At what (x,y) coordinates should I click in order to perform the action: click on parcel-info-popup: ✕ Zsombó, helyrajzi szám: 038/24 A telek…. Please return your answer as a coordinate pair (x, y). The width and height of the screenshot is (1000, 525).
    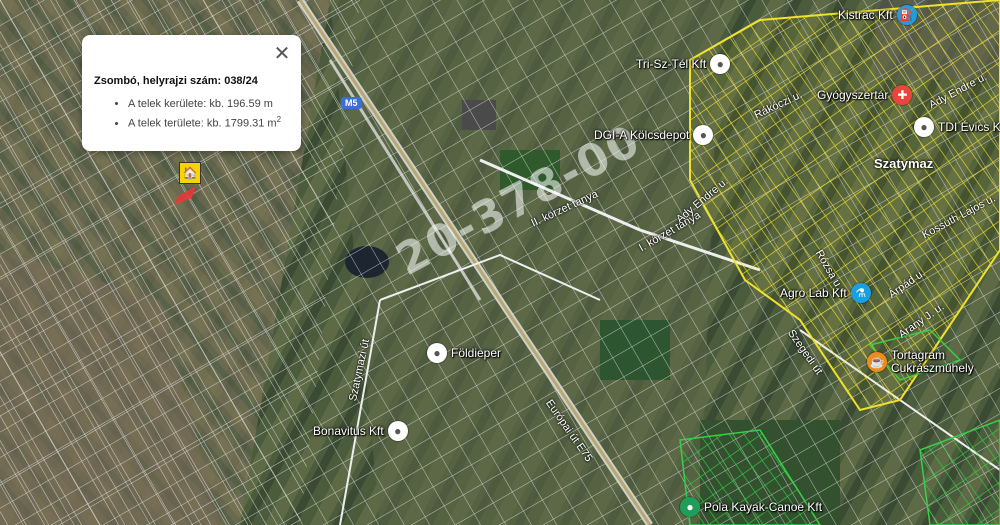
    Looking at the image, I should click on (191, 93).